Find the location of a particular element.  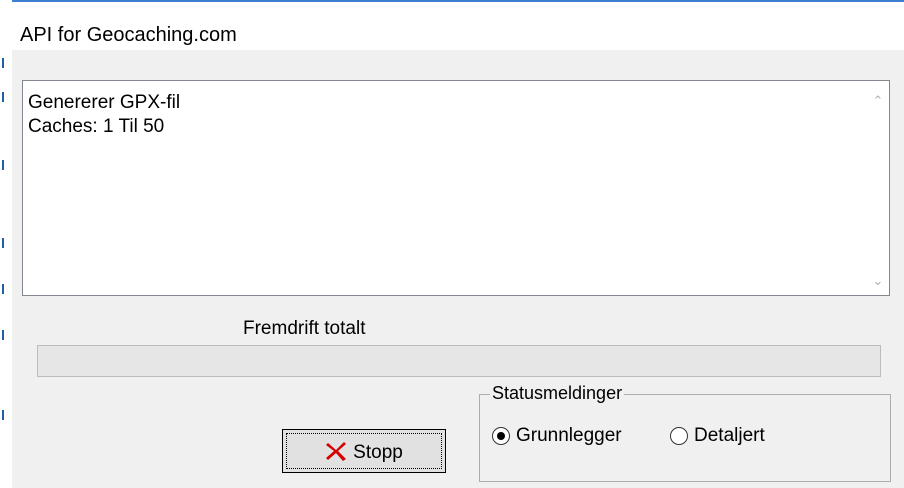

scroll-up-icon: ⌃ is located at coordinates (878, 101).